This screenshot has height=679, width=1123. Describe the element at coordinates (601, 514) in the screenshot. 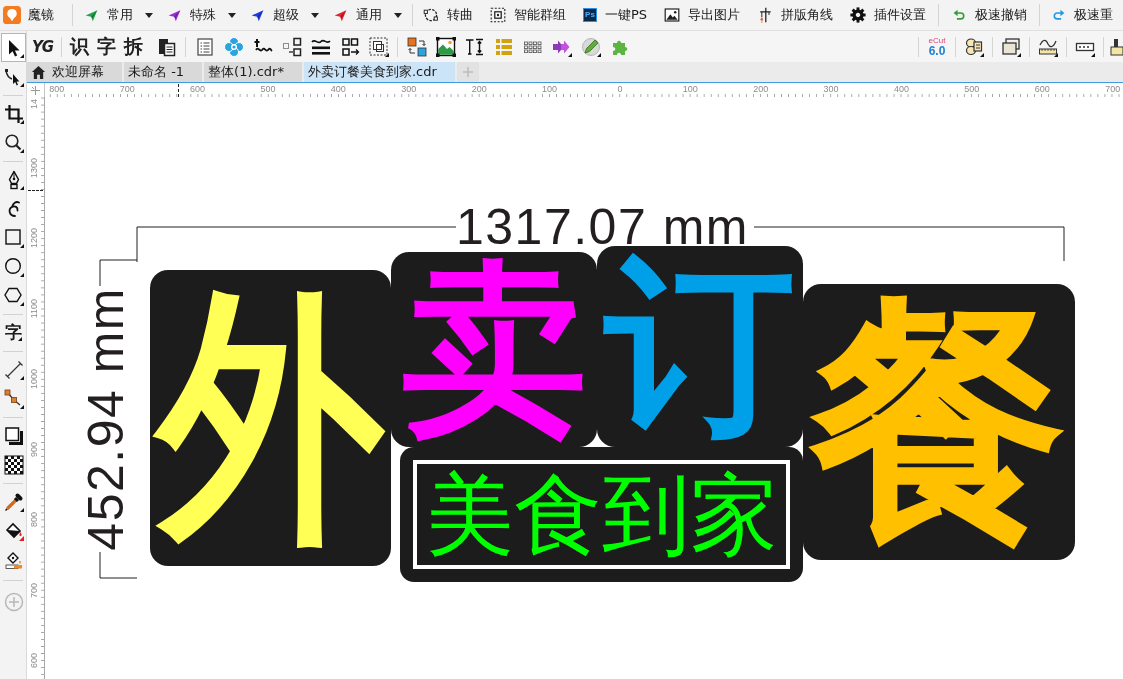

I see `sign-subtitle: 美食到家` at that location.